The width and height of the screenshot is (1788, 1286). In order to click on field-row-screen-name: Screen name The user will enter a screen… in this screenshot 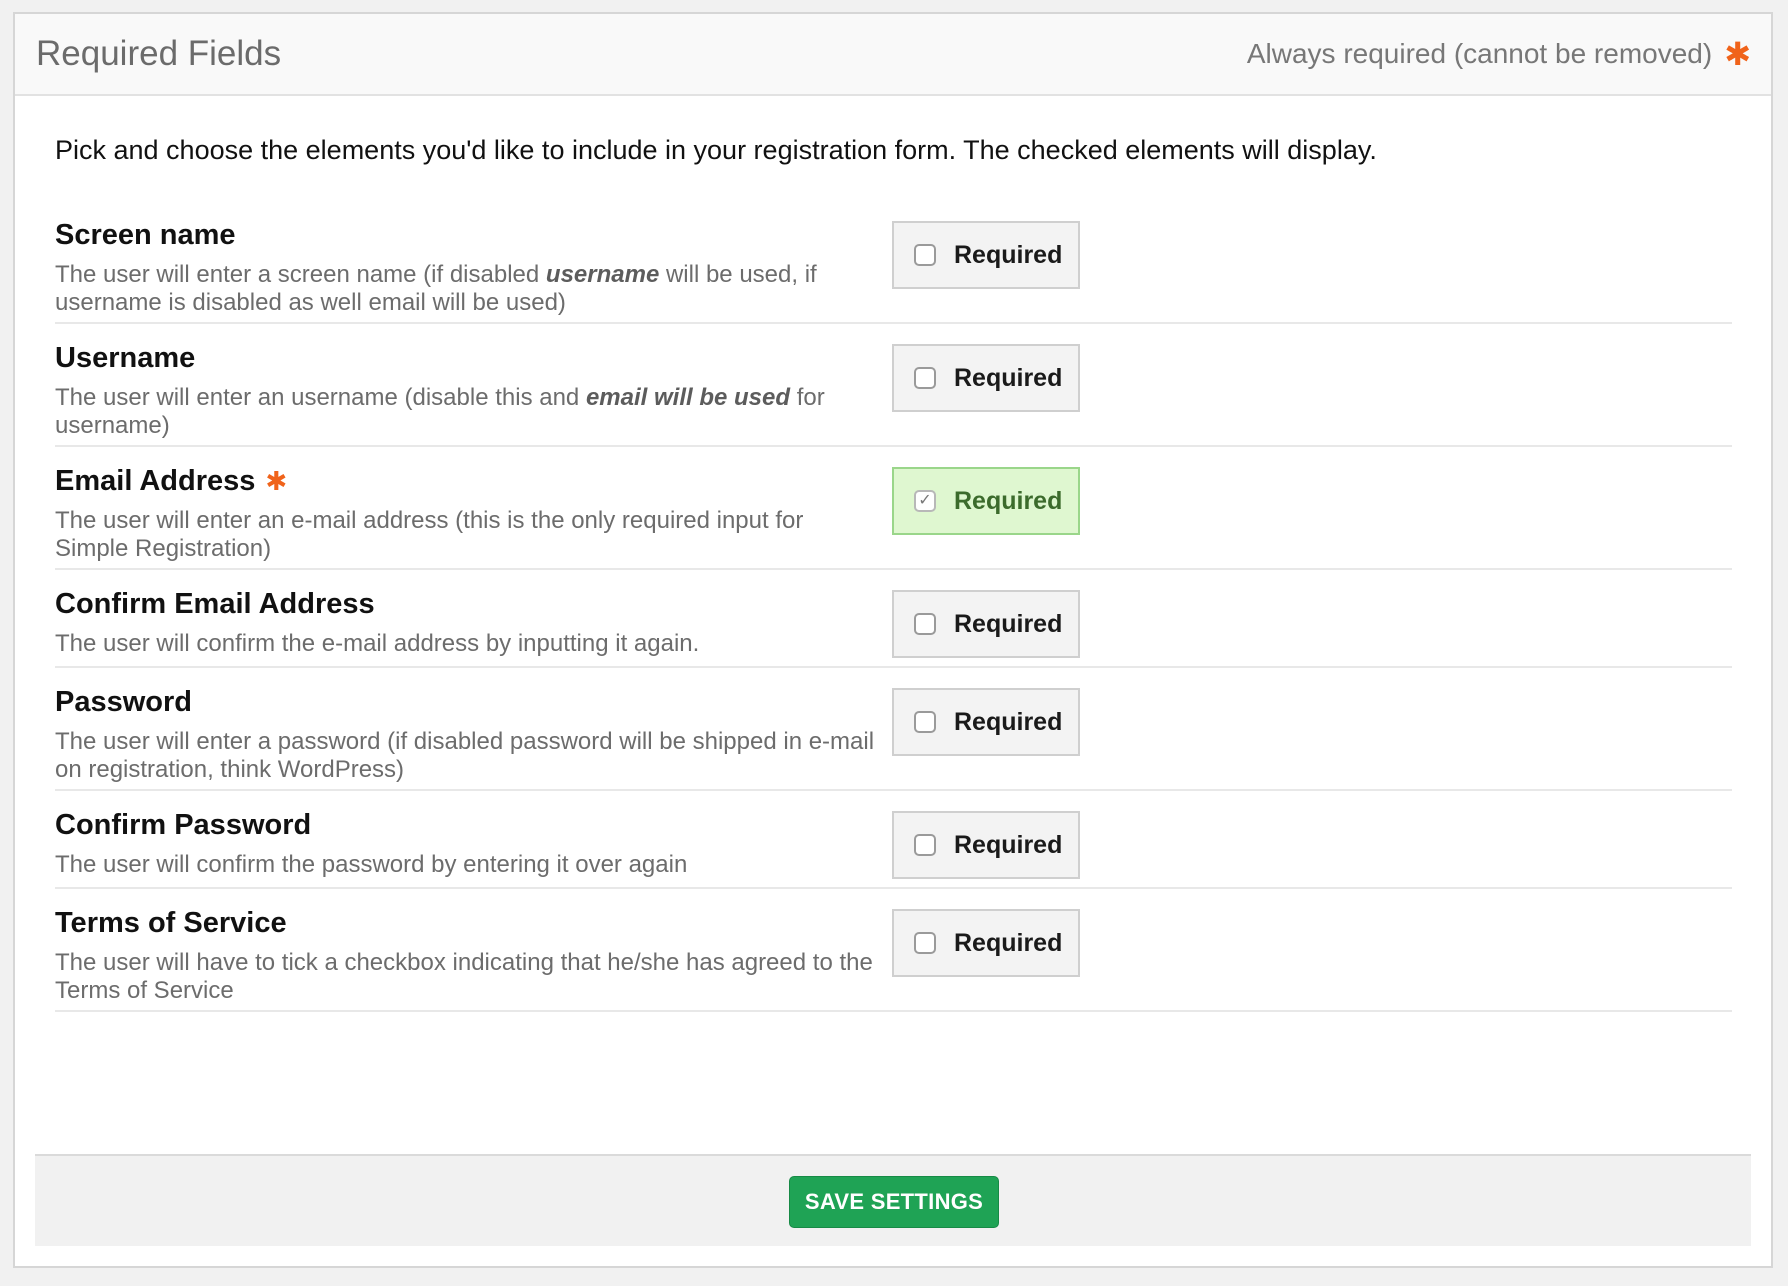, I will do `click(893, 262)`.